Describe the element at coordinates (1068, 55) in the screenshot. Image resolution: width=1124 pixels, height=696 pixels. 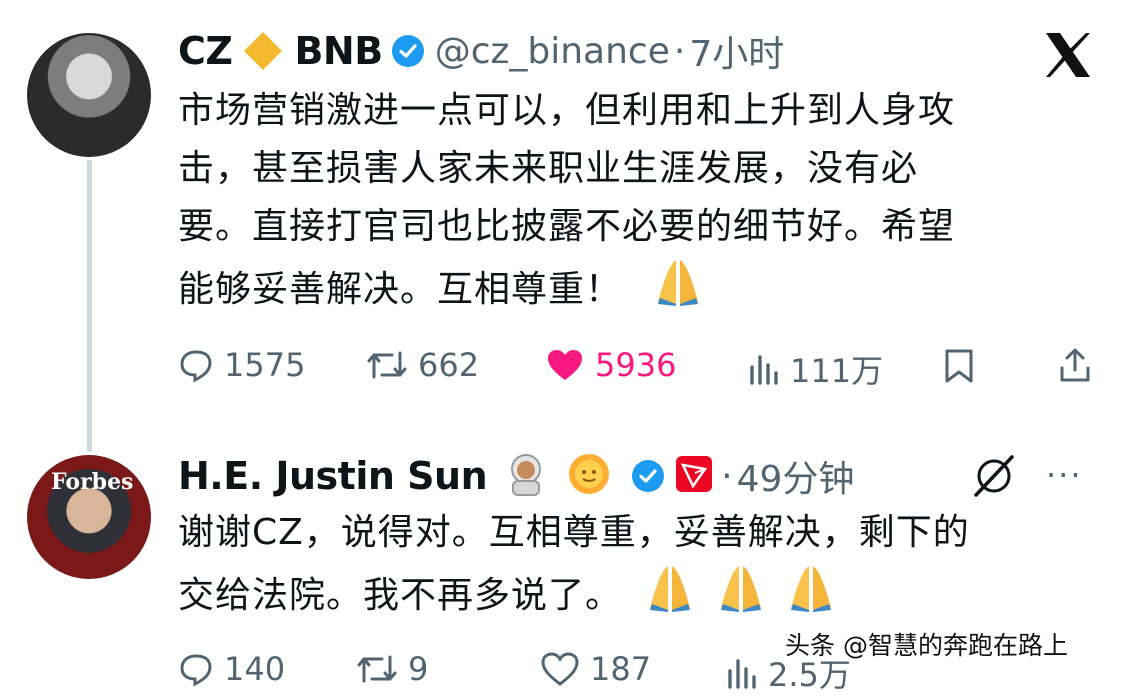
I see `x-logo-icon` at that location.